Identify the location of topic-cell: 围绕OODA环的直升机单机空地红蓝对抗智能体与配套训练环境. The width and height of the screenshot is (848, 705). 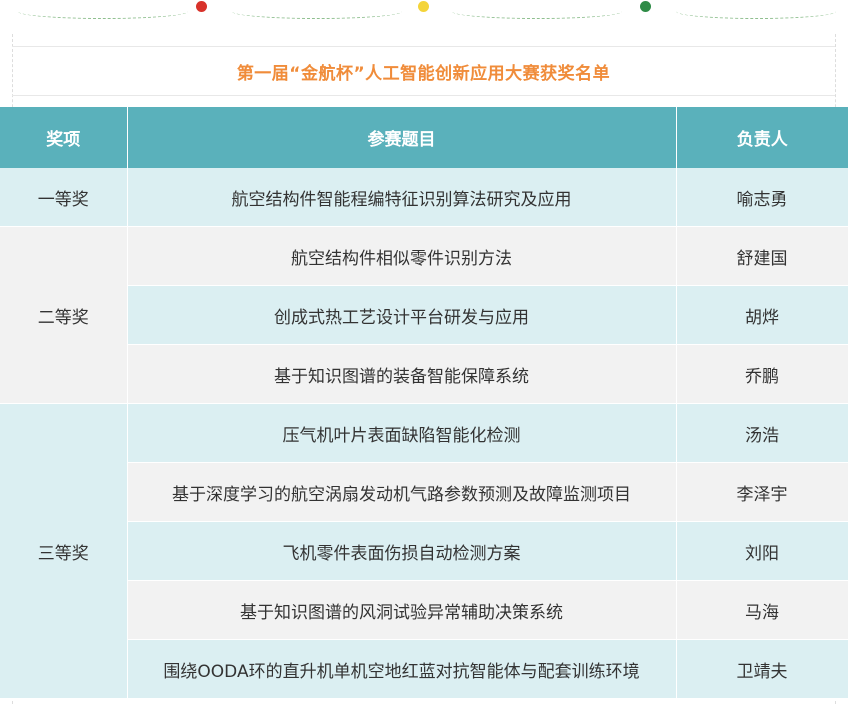
(402, 669).